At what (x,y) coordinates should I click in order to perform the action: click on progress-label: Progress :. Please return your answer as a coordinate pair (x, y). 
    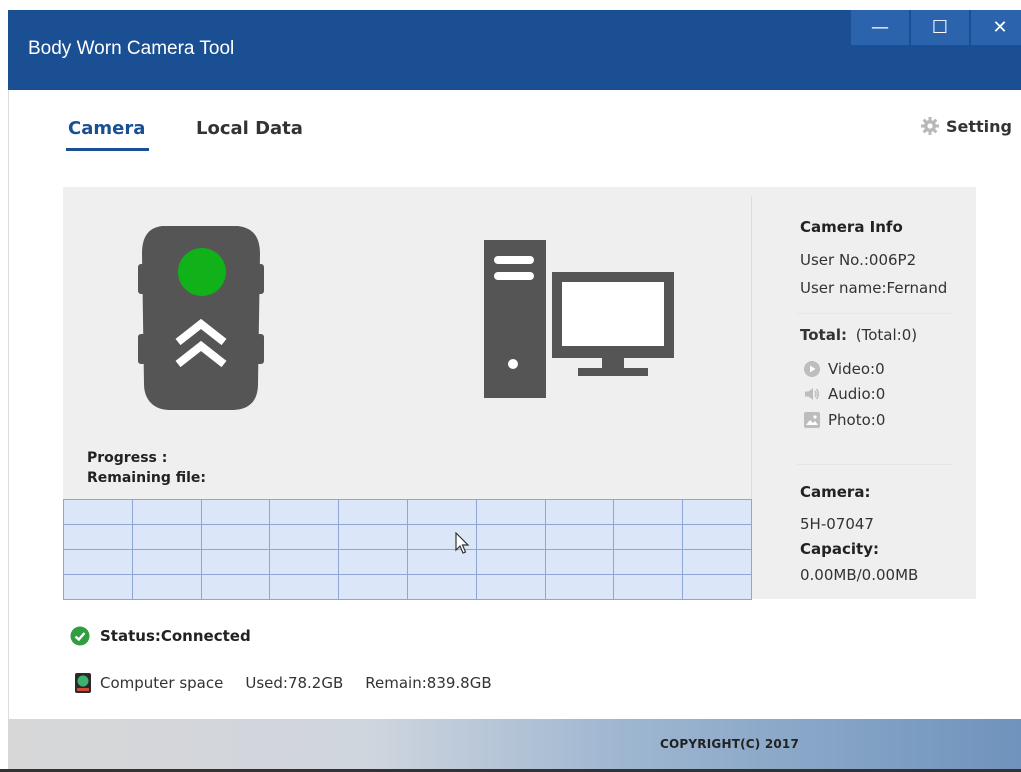
    Looking at the image, I should click on (127, 458).